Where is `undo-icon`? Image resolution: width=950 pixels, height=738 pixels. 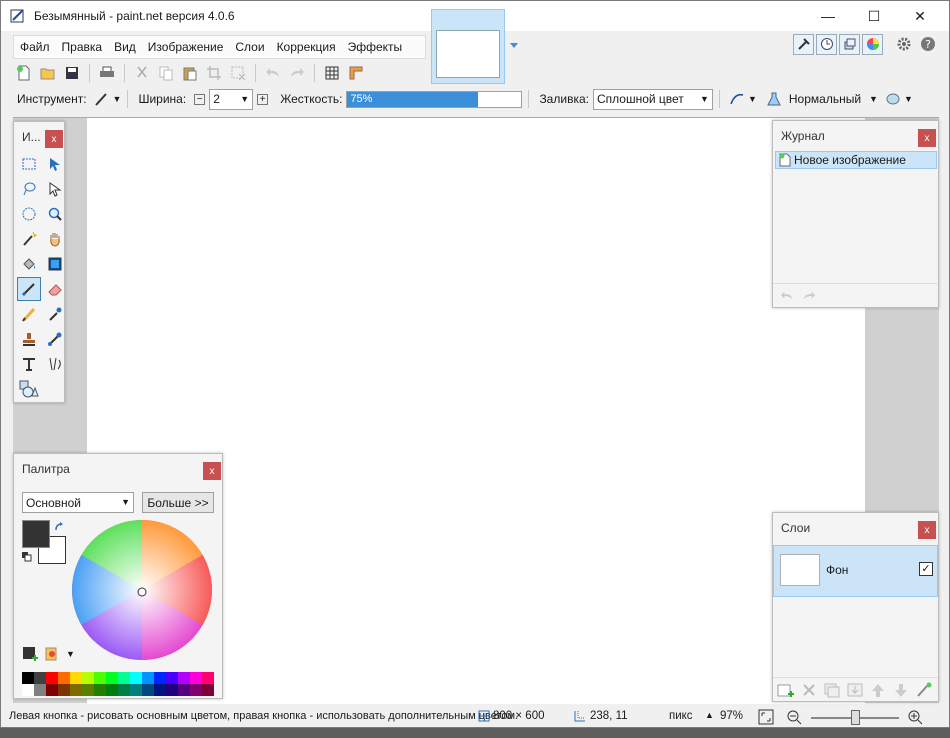
undo-icon is located at coordinates (787, 296).